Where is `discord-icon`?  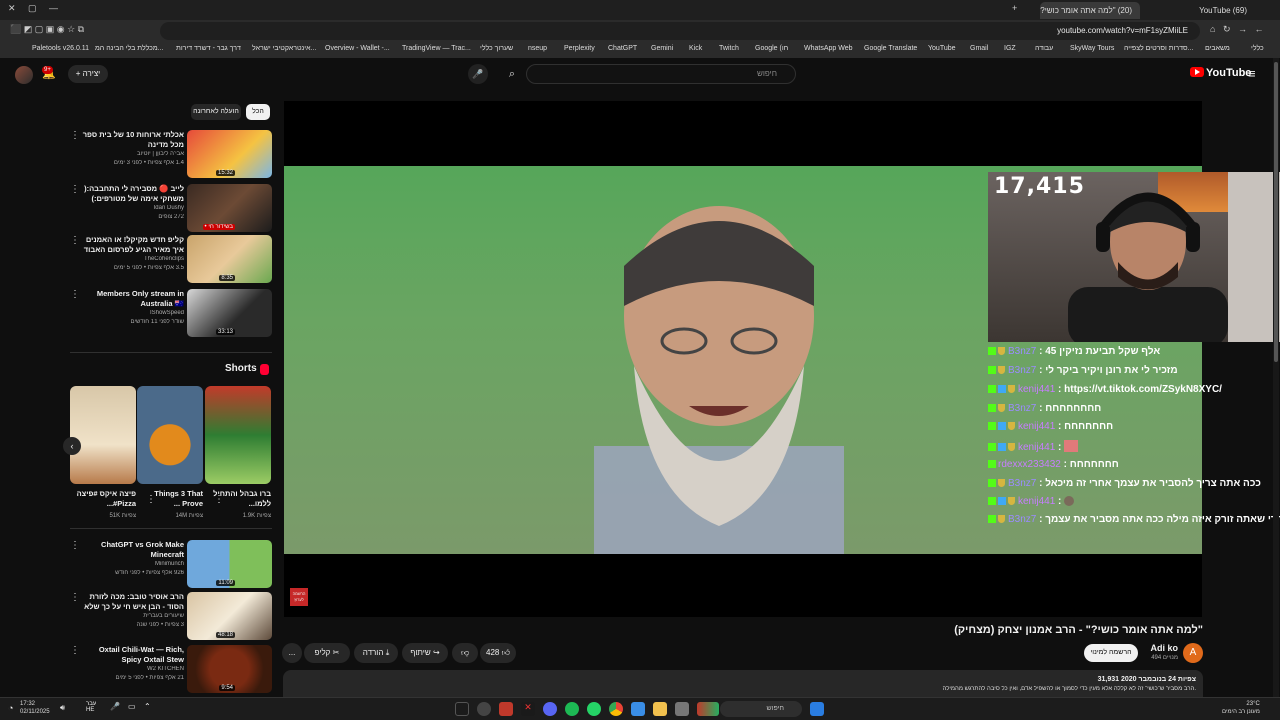
discord-icon is located at coordinates (550, 709).